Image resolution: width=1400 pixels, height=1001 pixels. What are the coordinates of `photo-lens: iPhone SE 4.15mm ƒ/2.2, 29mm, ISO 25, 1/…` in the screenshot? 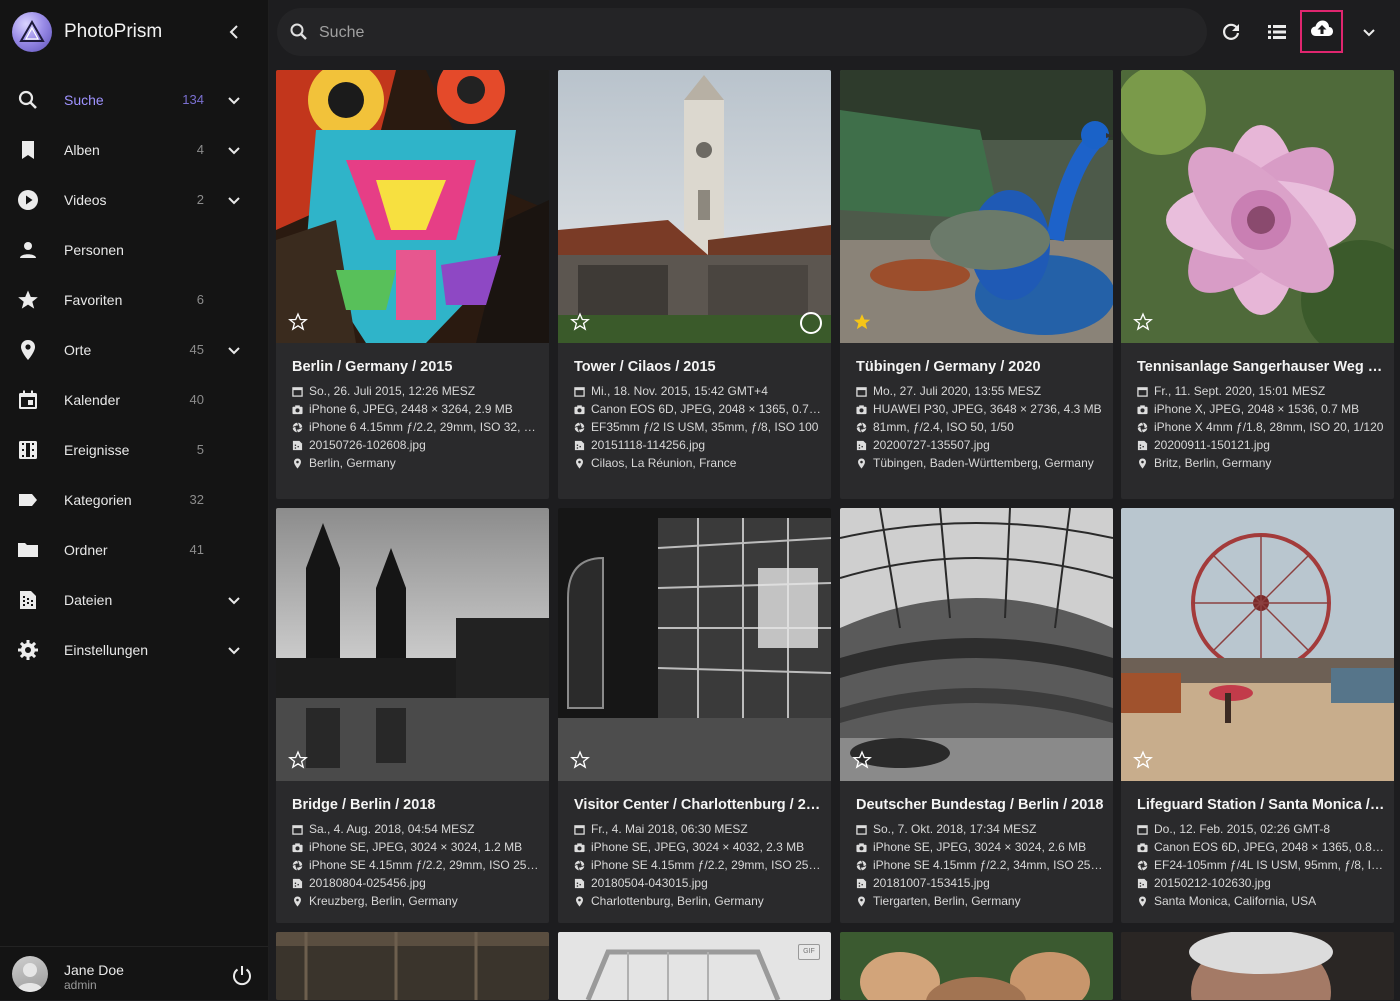 It's located at (424, 865).